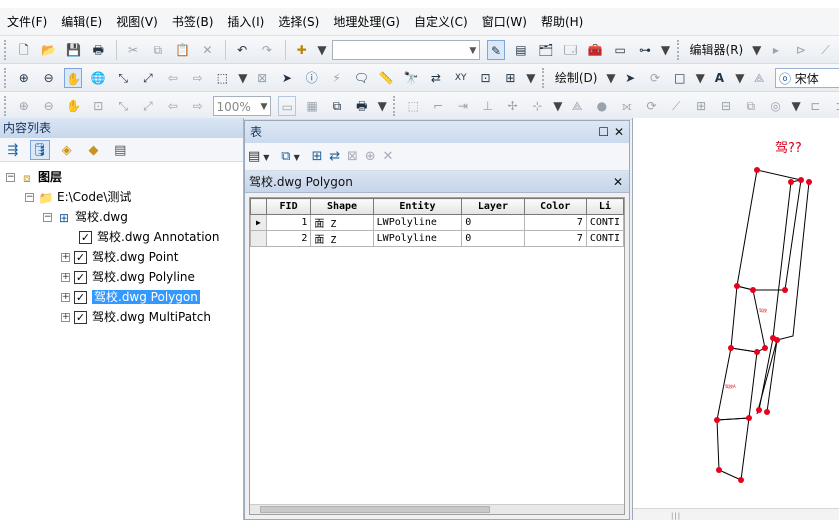 This screenshot has width=839, height=520. I want to click on zoom-in-icon: ⊕, so click(24, 78).